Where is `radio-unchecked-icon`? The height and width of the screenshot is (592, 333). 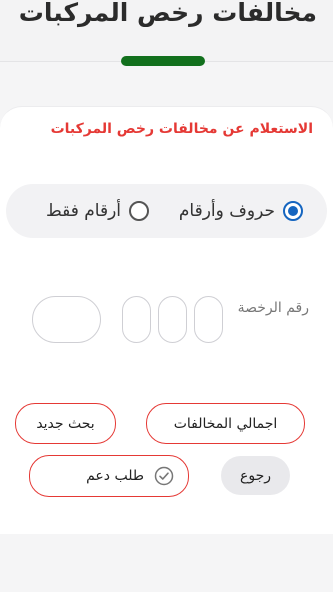 radio-unchecked-icon is located at coordinates (139, 211).